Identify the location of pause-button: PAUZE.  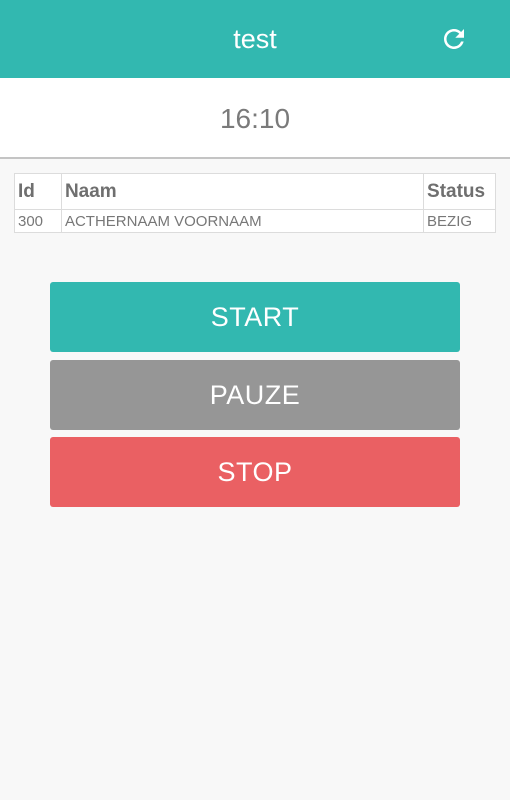
(255, 395).